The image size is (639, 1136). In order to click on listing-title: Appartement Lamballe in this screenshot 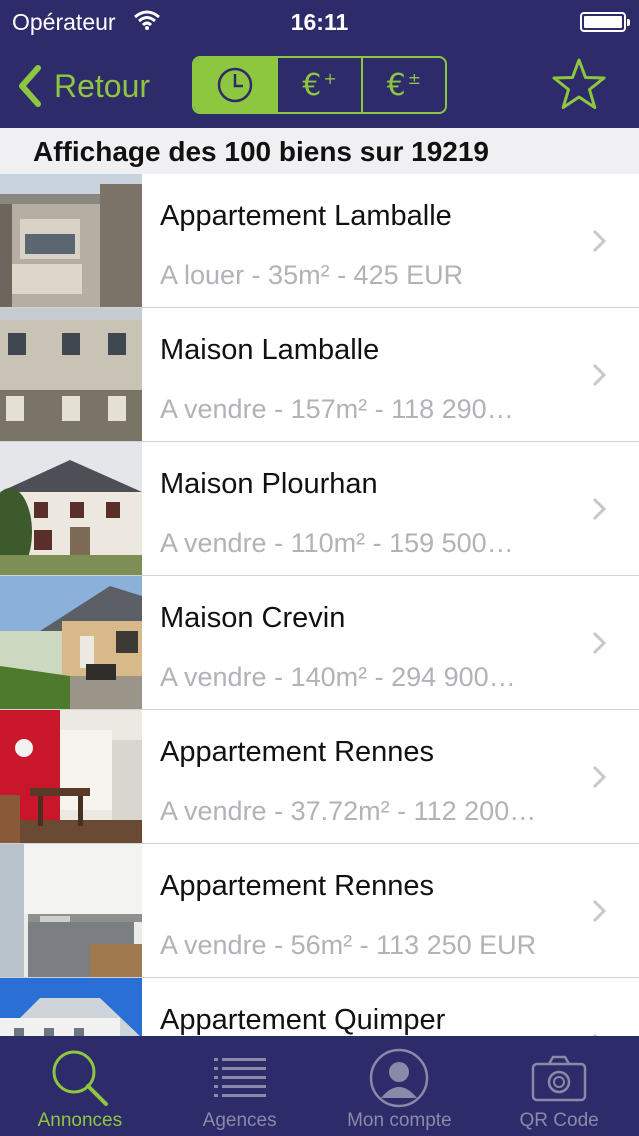, I will do `click(306, 216)`.